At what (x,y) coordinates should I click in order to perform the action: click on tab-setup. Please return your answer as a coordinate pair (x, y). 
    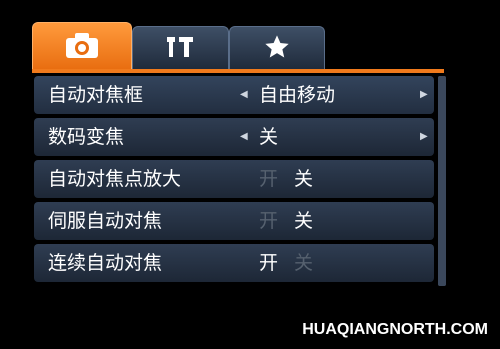
    Looking at the image, I should click on (180, 48).